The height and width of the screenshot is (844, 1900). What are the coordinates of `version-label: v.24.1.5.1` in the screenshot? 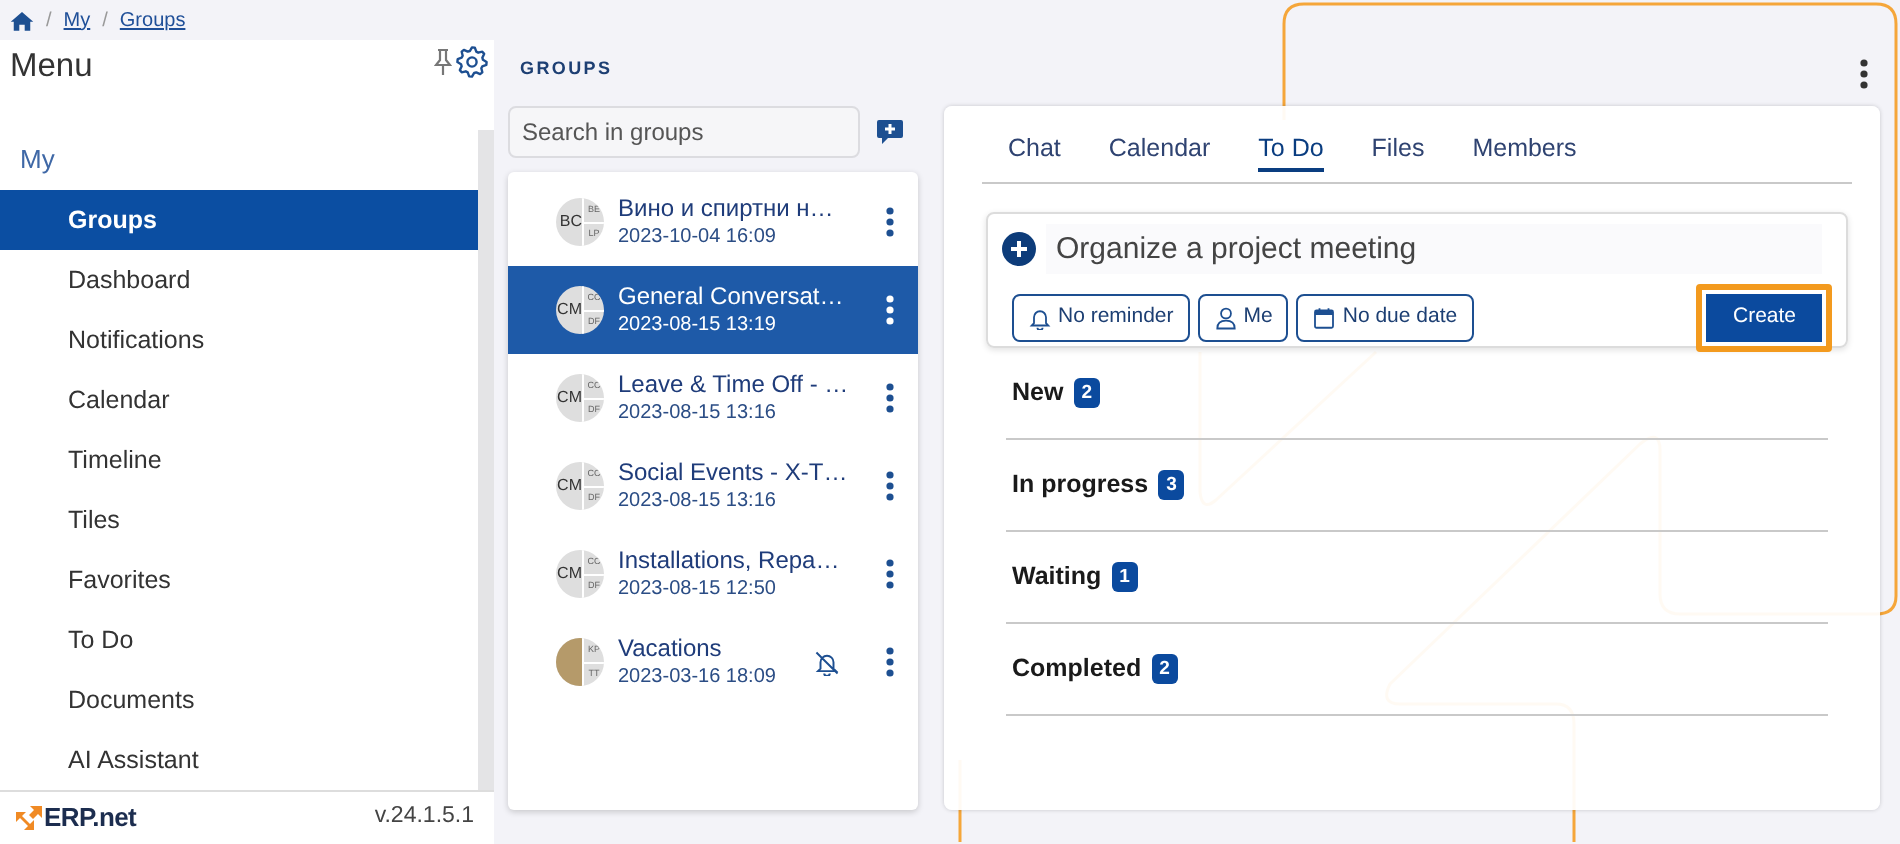 It's located at (424, 817).